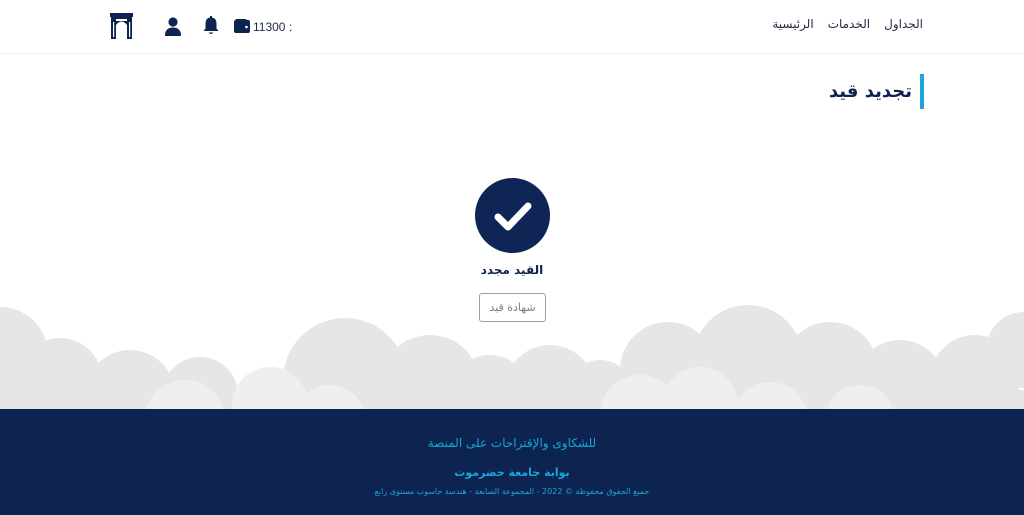  What do you see at coordinates (242, 26) in the screenshot?
I see `wallet-icon` at bounding box center [242, 26].